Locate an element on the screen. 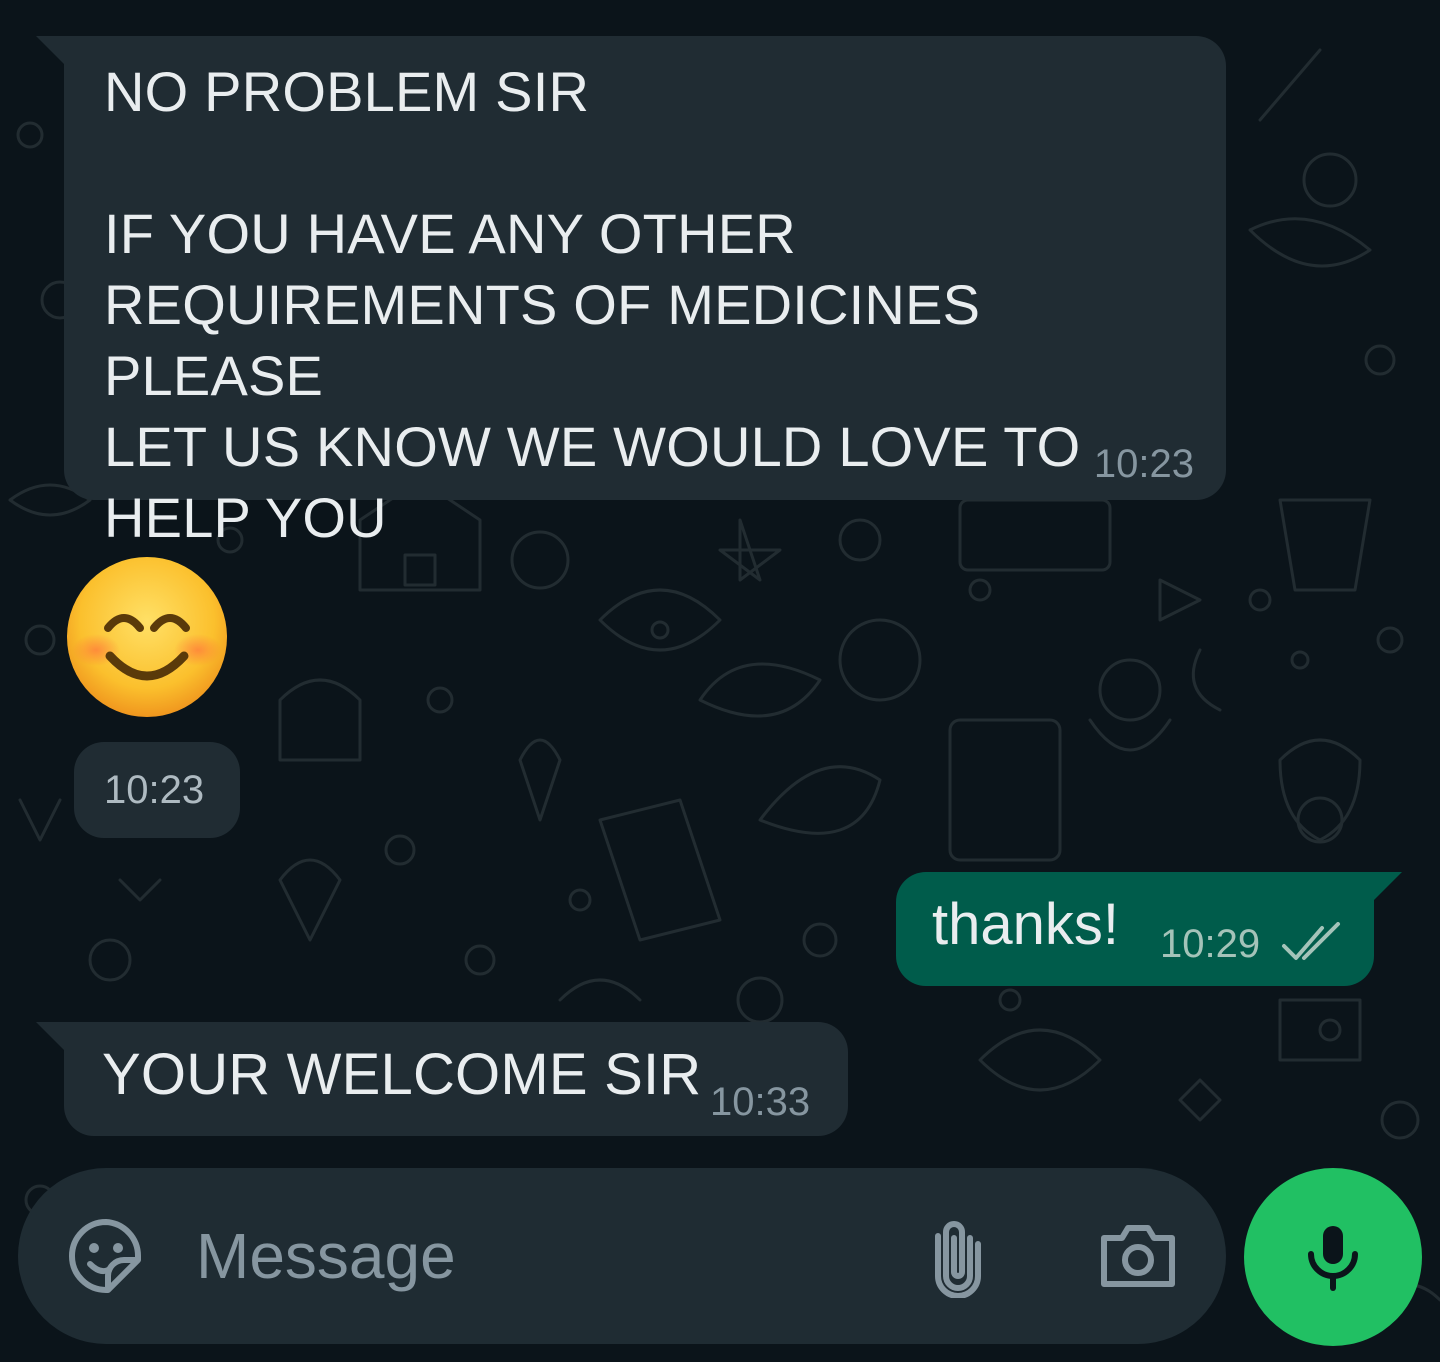  message-time: 10:29 is located at coordinates (1210, 944).